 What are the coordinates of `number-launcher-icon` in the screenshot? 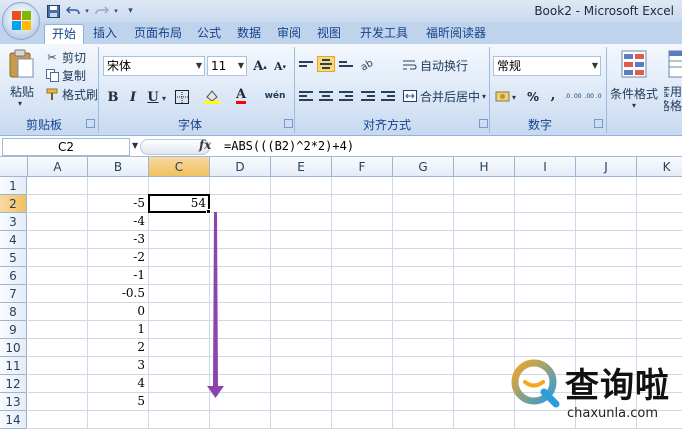 It's located at (598, 123).